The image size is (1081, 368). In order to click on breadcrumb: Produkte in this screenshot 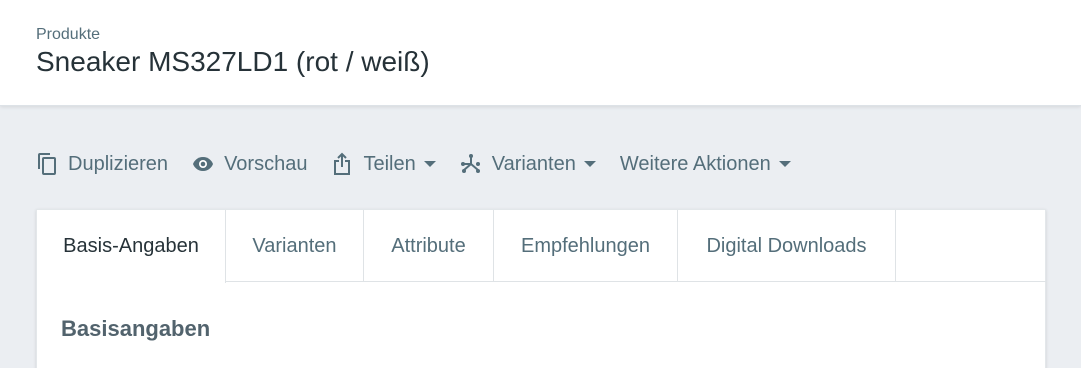, I will do `click(68, 35)`.